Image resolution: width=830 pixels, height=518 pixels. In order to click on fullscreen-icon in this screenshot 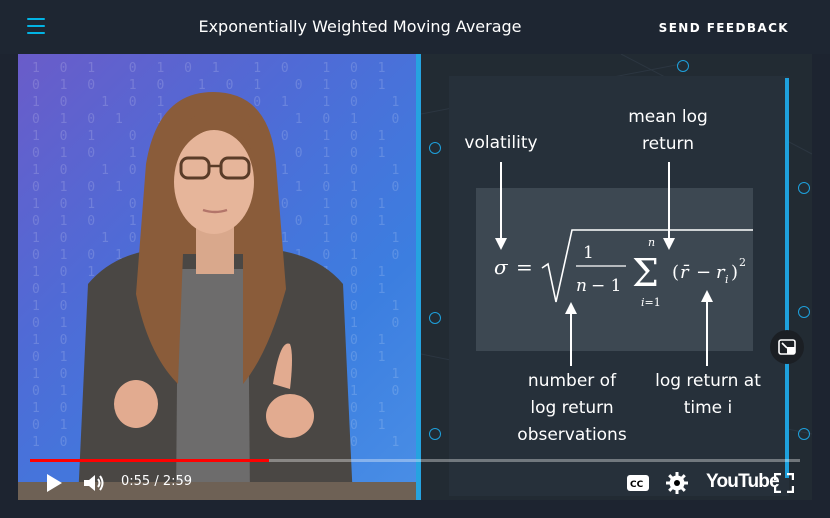, I will do `click(784, 483)`.